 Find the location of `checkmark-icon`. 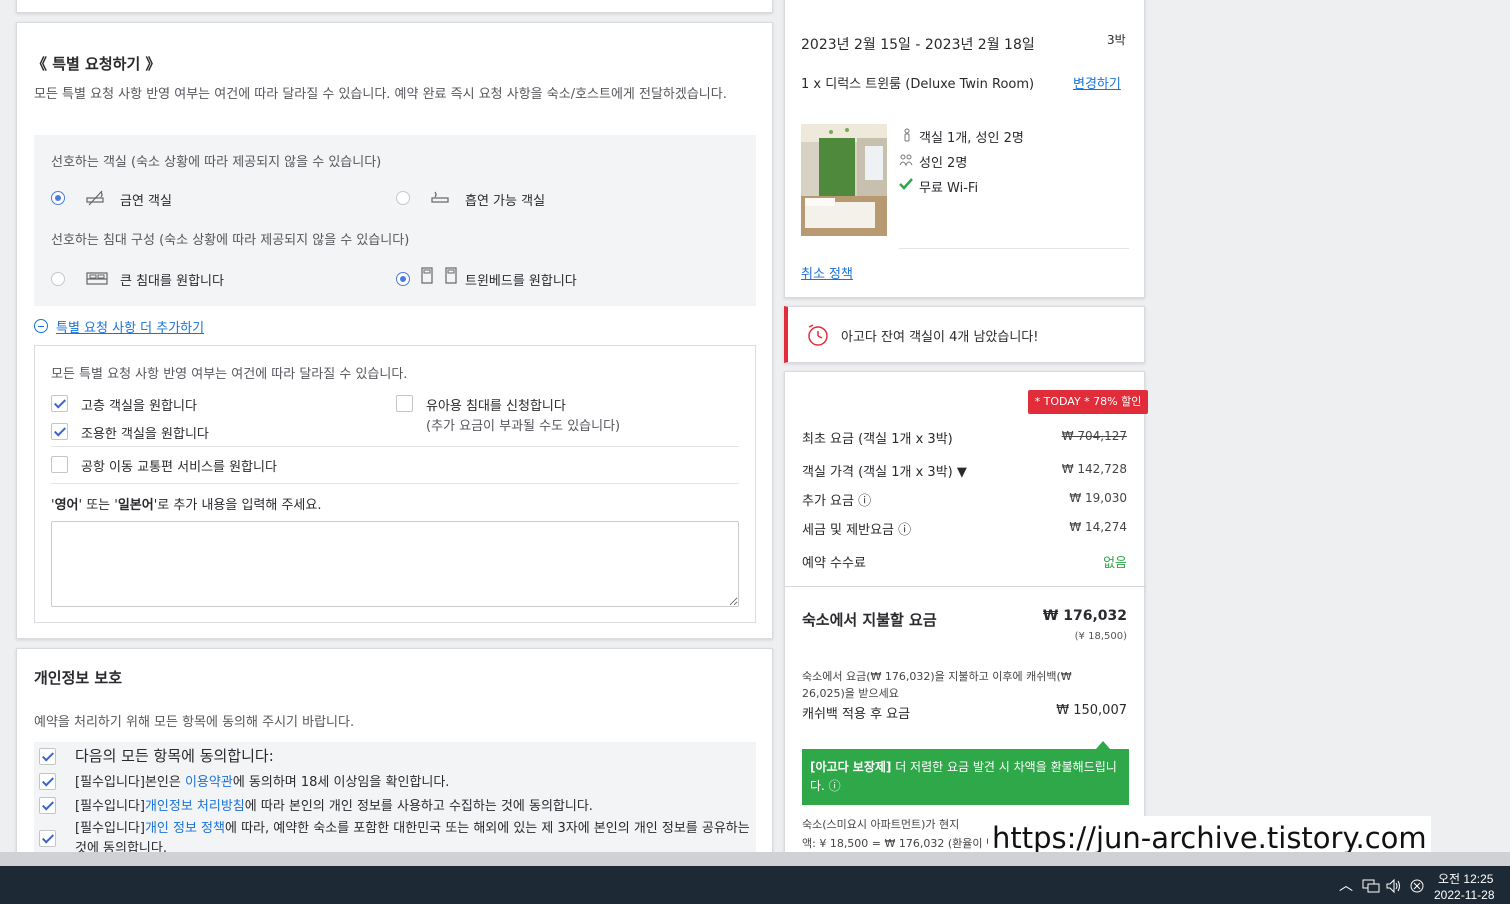

checkmark-icon is located at coordinates (906, 184).